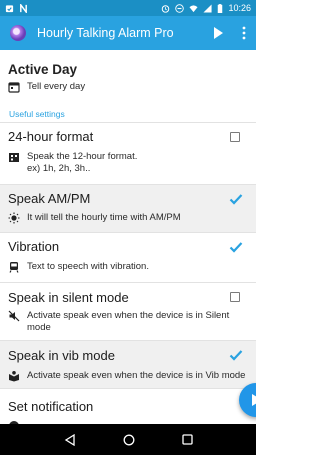  I want to click on app-logo-icon, so click(18, 33).